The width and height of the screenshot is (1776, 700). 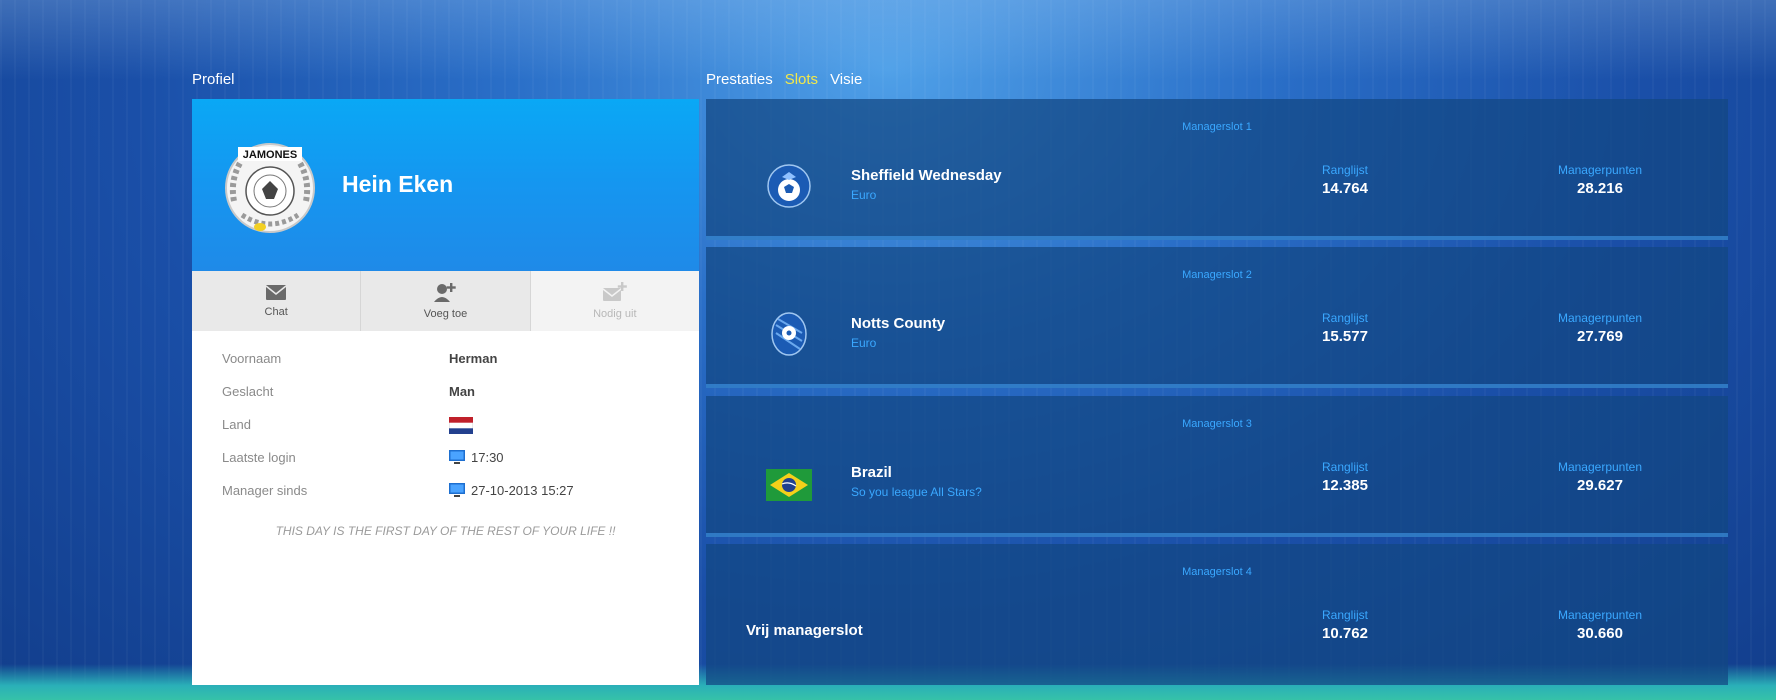 What do you see at coordinates (1217, 572) in the screenshot?
I see `slot-title: Managerslot 4` at bounding box center [1217, 572].